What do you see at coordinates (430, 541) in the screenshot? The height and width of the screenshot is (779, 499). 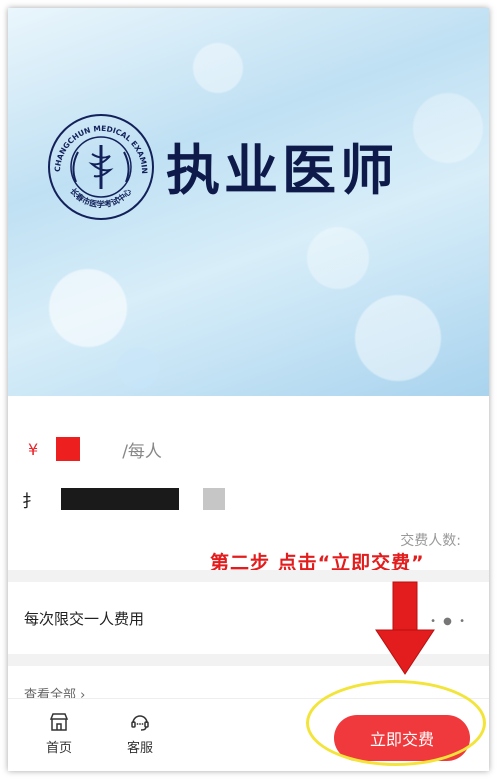 I see `payers-count-label: 交费人数:` at bounding box center [430, 541].